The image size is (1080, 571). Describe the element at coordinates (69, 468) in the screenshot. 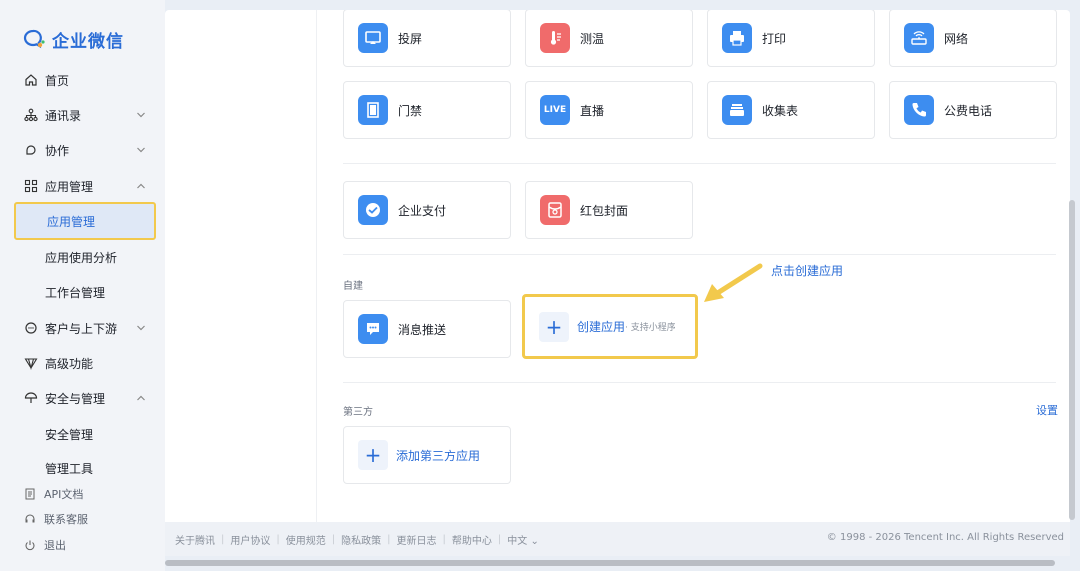

I see `nav-tools-label: 管理工具` at that location.